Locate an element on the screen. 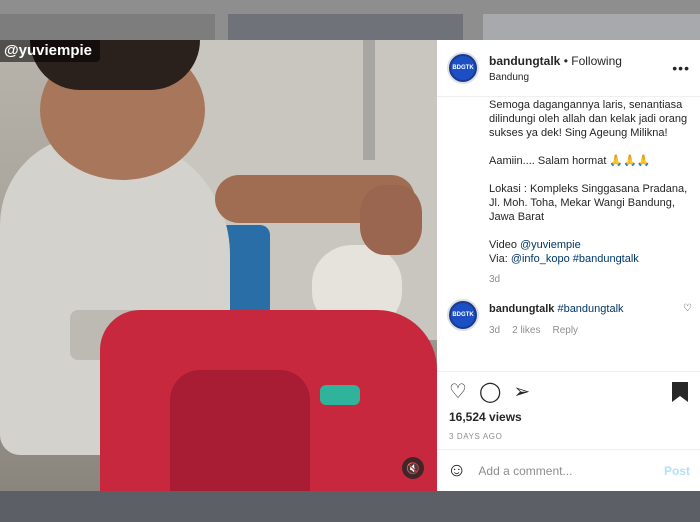  view-count: 16,524 views is located at coordinates (568, 417).